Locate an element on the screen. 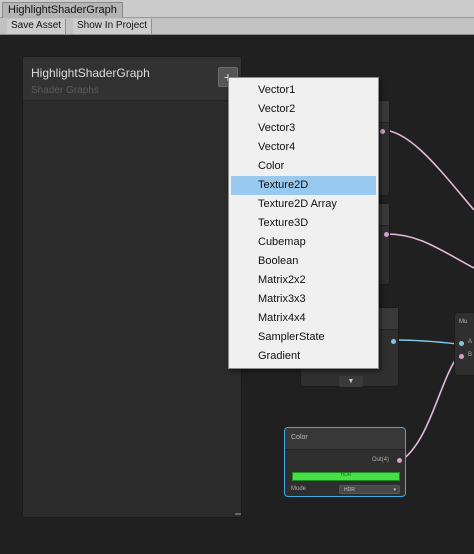 This screenshot has width=474, height=554. dropdown-arrow-icon: ▾ is located at coordinates (394, 490).